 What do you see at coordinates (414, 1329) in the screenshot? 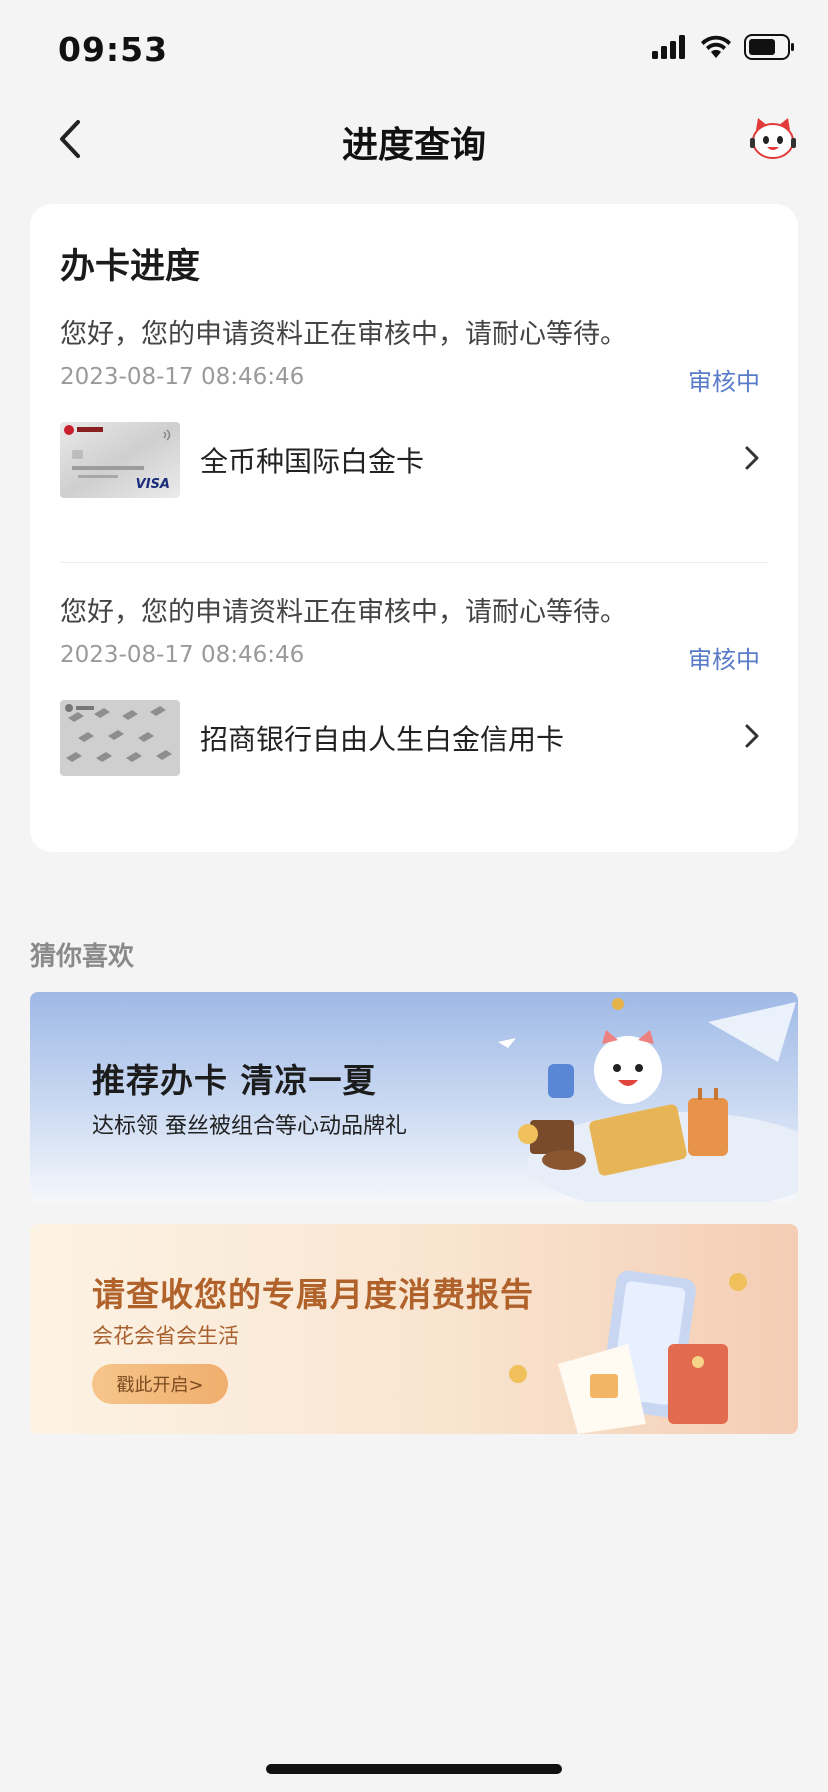
I see `banner-card-monthly-report: 请查收您的专属月度消费报告 会花会省会生活 戳此开启>` at bounding box center [414, 1329].